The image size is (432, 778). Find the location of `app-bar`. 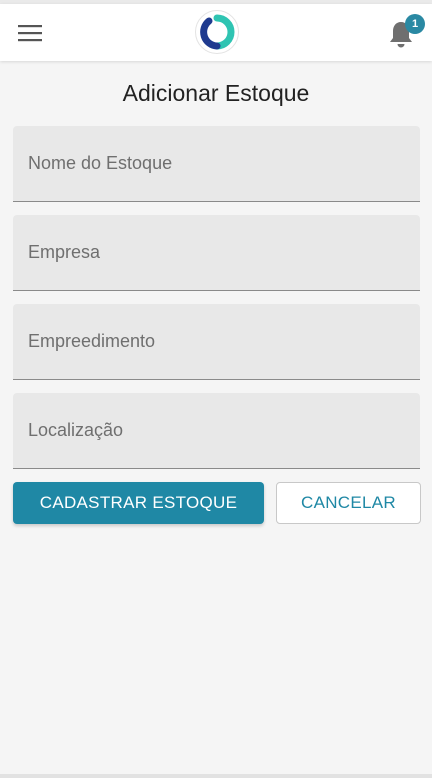

app-bar is located at coordinates (216, 32).